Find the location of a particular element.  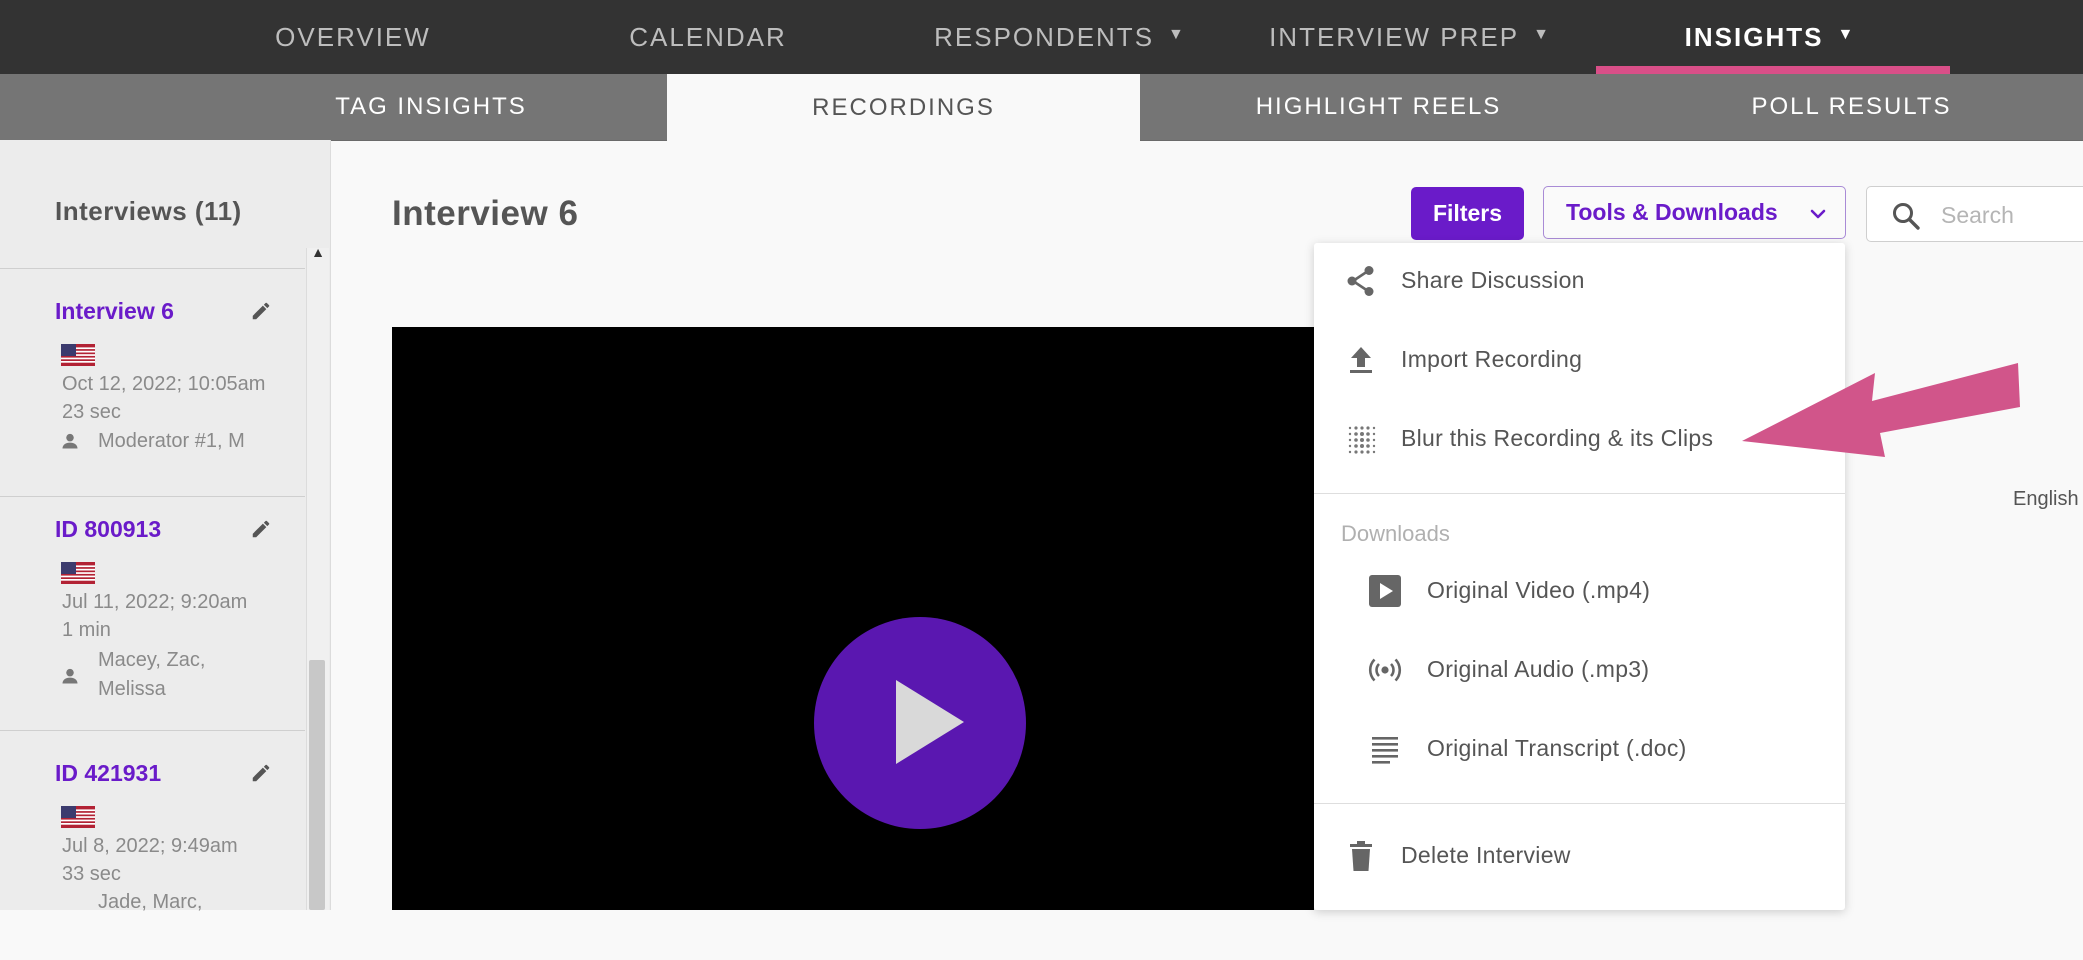

menu-item-download-transcript: Original Transcript (.doc) is located at coordinates (1579, 749).